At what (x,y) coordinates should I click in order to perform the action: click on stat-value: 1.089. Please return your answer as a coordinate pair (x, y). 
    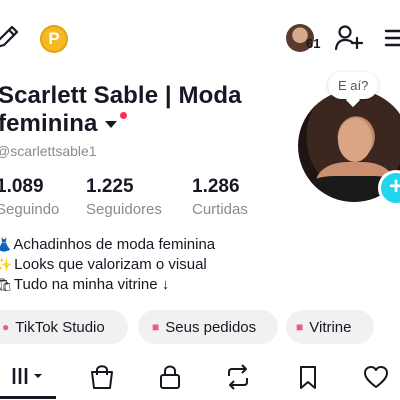
    Looking at the image, I should click on (22, 186).